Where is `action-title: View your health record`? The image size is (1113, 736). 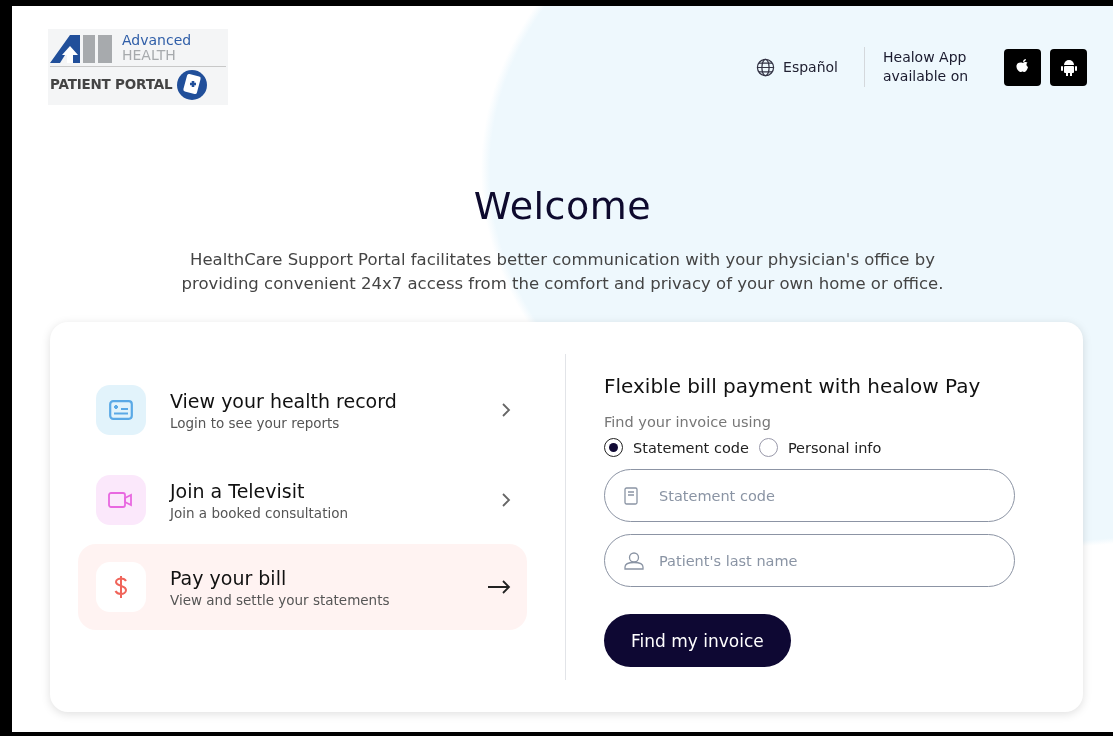
action-title: View your health record is located at coordinates (284, 400).